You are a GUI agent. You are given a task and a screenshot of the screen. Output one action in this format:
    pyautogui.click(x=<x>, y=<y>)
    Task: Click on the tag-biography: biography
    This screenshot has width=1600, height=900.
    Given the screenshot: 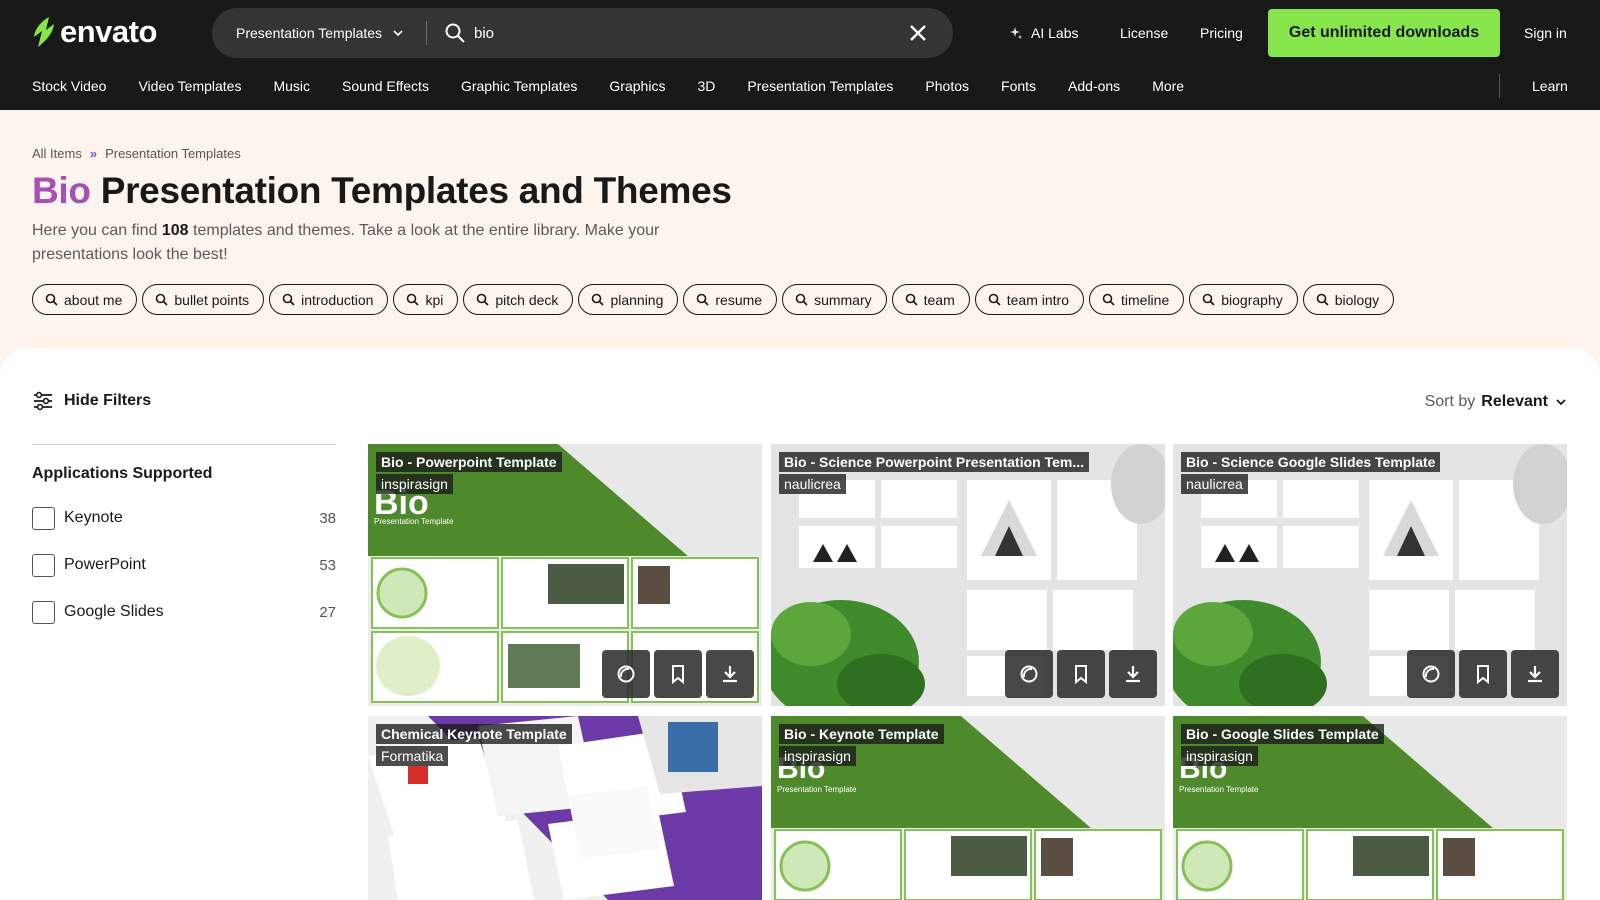 What is the action you would take?
    pyautogui.click(x=1243, y=299)
    